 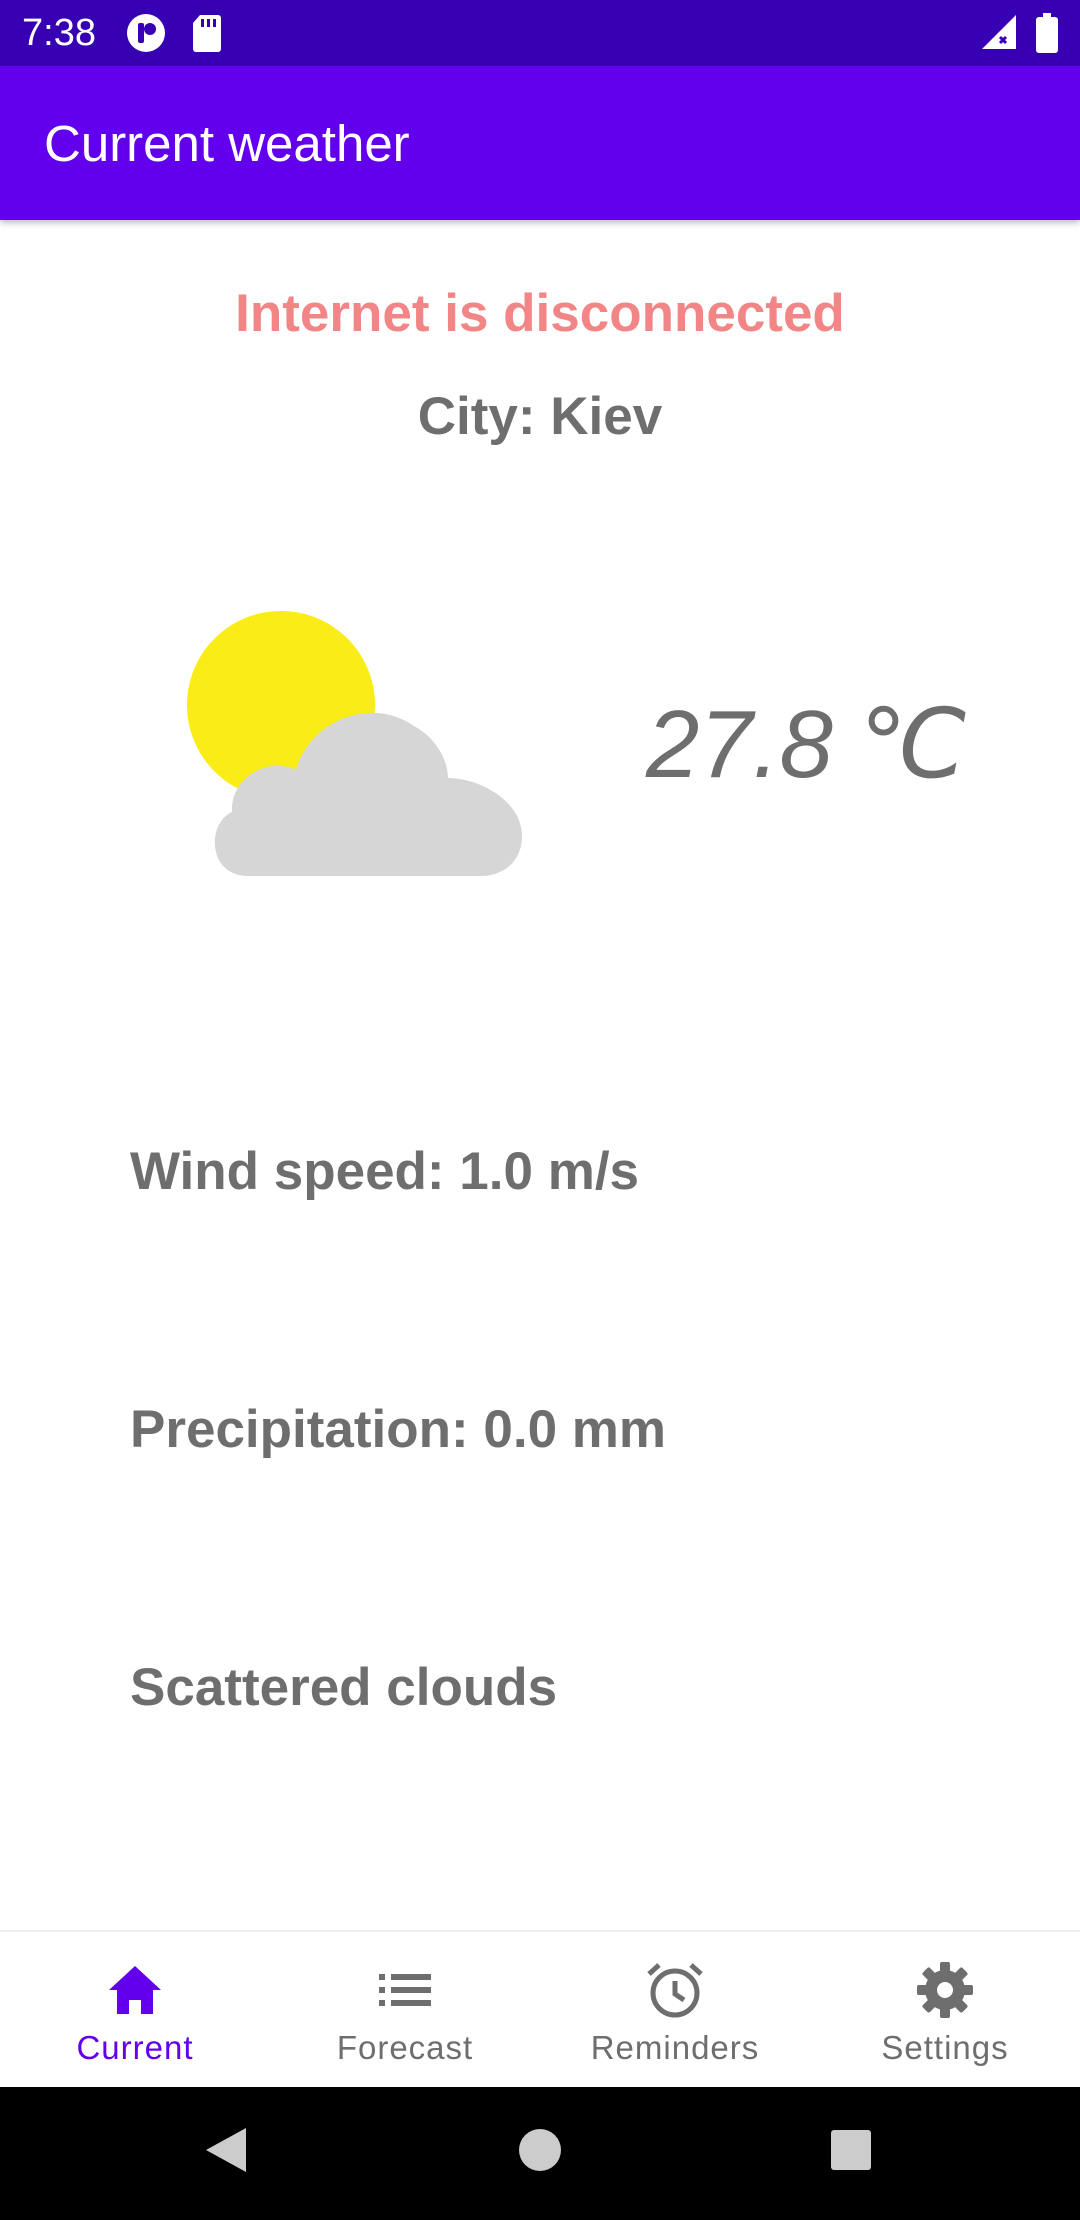 What do you see at coordinates (675, 2047) in the screenshot?
I see `nav-label-reminders: Reminders` at bounding box center [675, 2047].